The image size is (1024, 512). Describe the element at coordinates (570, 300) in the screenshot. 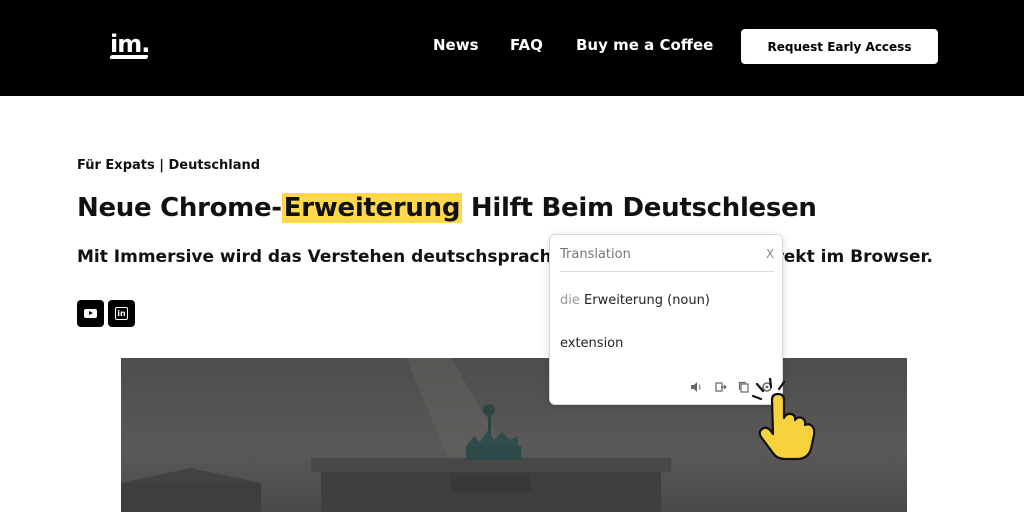

I see `word-article: die` at that location.